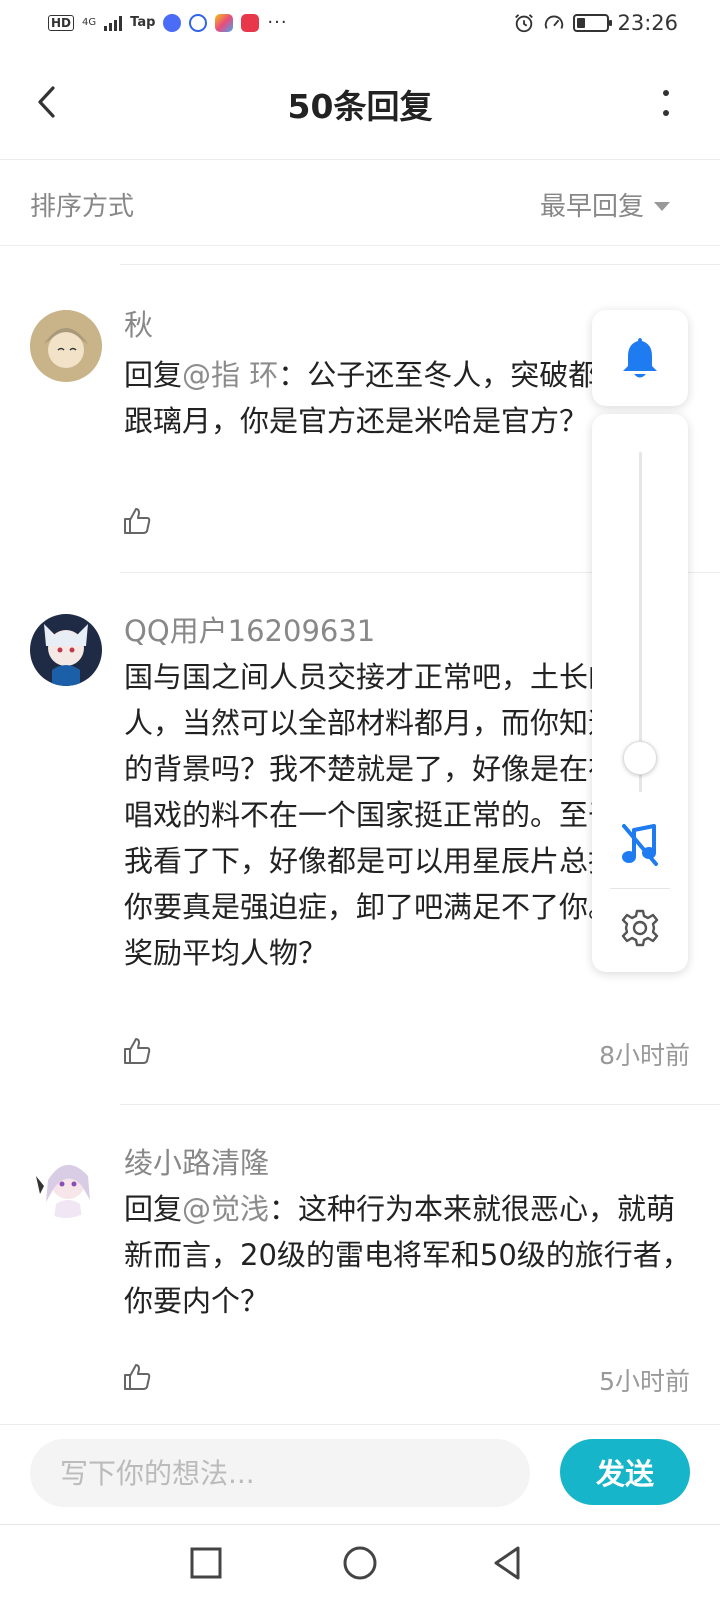  What do you see at coordinates (640, 758) in the screenshot?
I see `volume-slider-thumb` at bounding box center [640, 758].